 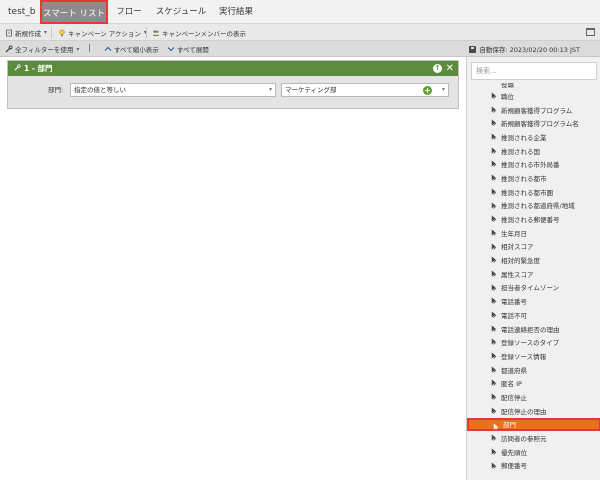 What do you see at coordinates (136, 50) in the screenshot?
I see `collapse-all-label: すべて縮小表示` at bounding box center [136, 50].